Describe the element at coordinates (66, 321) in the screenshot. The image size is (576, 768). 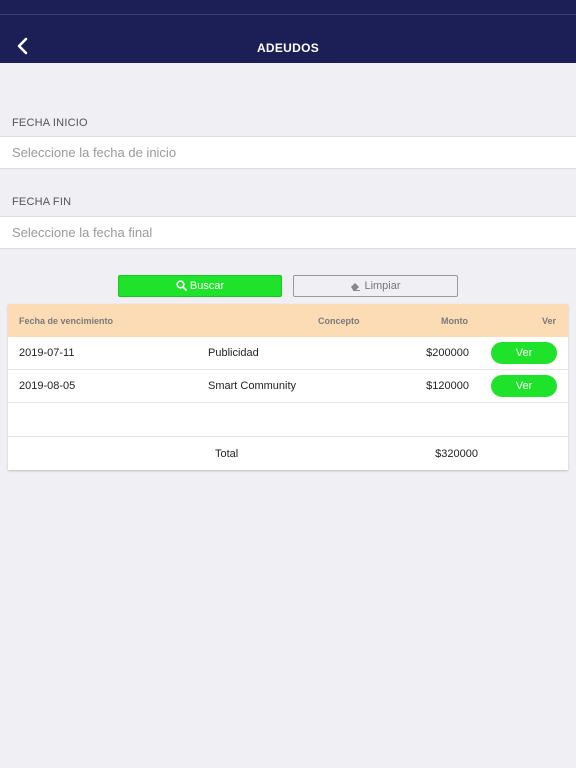
I see `column-header-fecha: Fecha de vencimiento` at that location.